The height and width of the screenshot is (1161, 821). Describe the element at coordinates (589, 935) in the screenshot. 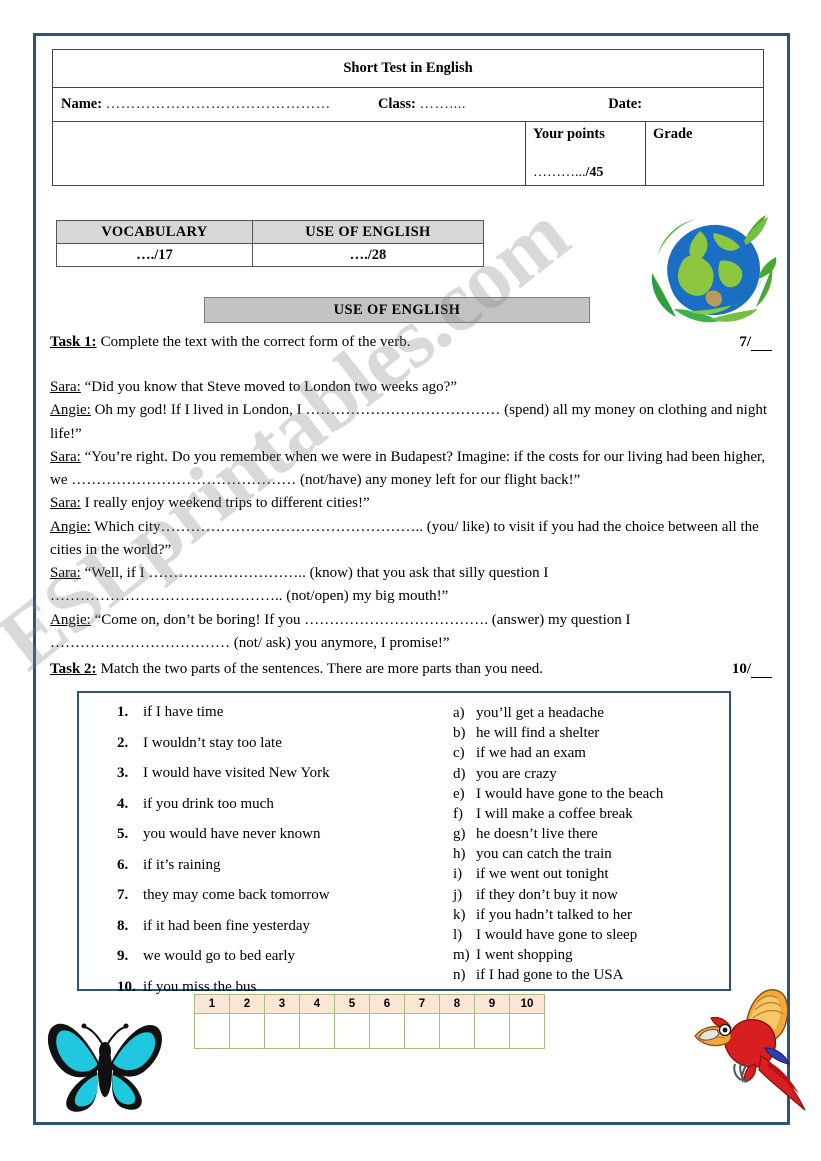

I see `matching-right-item: l) I would have gone to sleep` at that location.